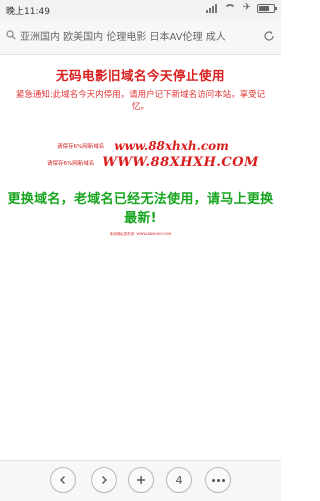 This screenshot has height=501, width=320. I want to click on address-bar: 亚洲国内 欧美国内 伦理电影 日本AV伦理 成人, so click(140, 37).